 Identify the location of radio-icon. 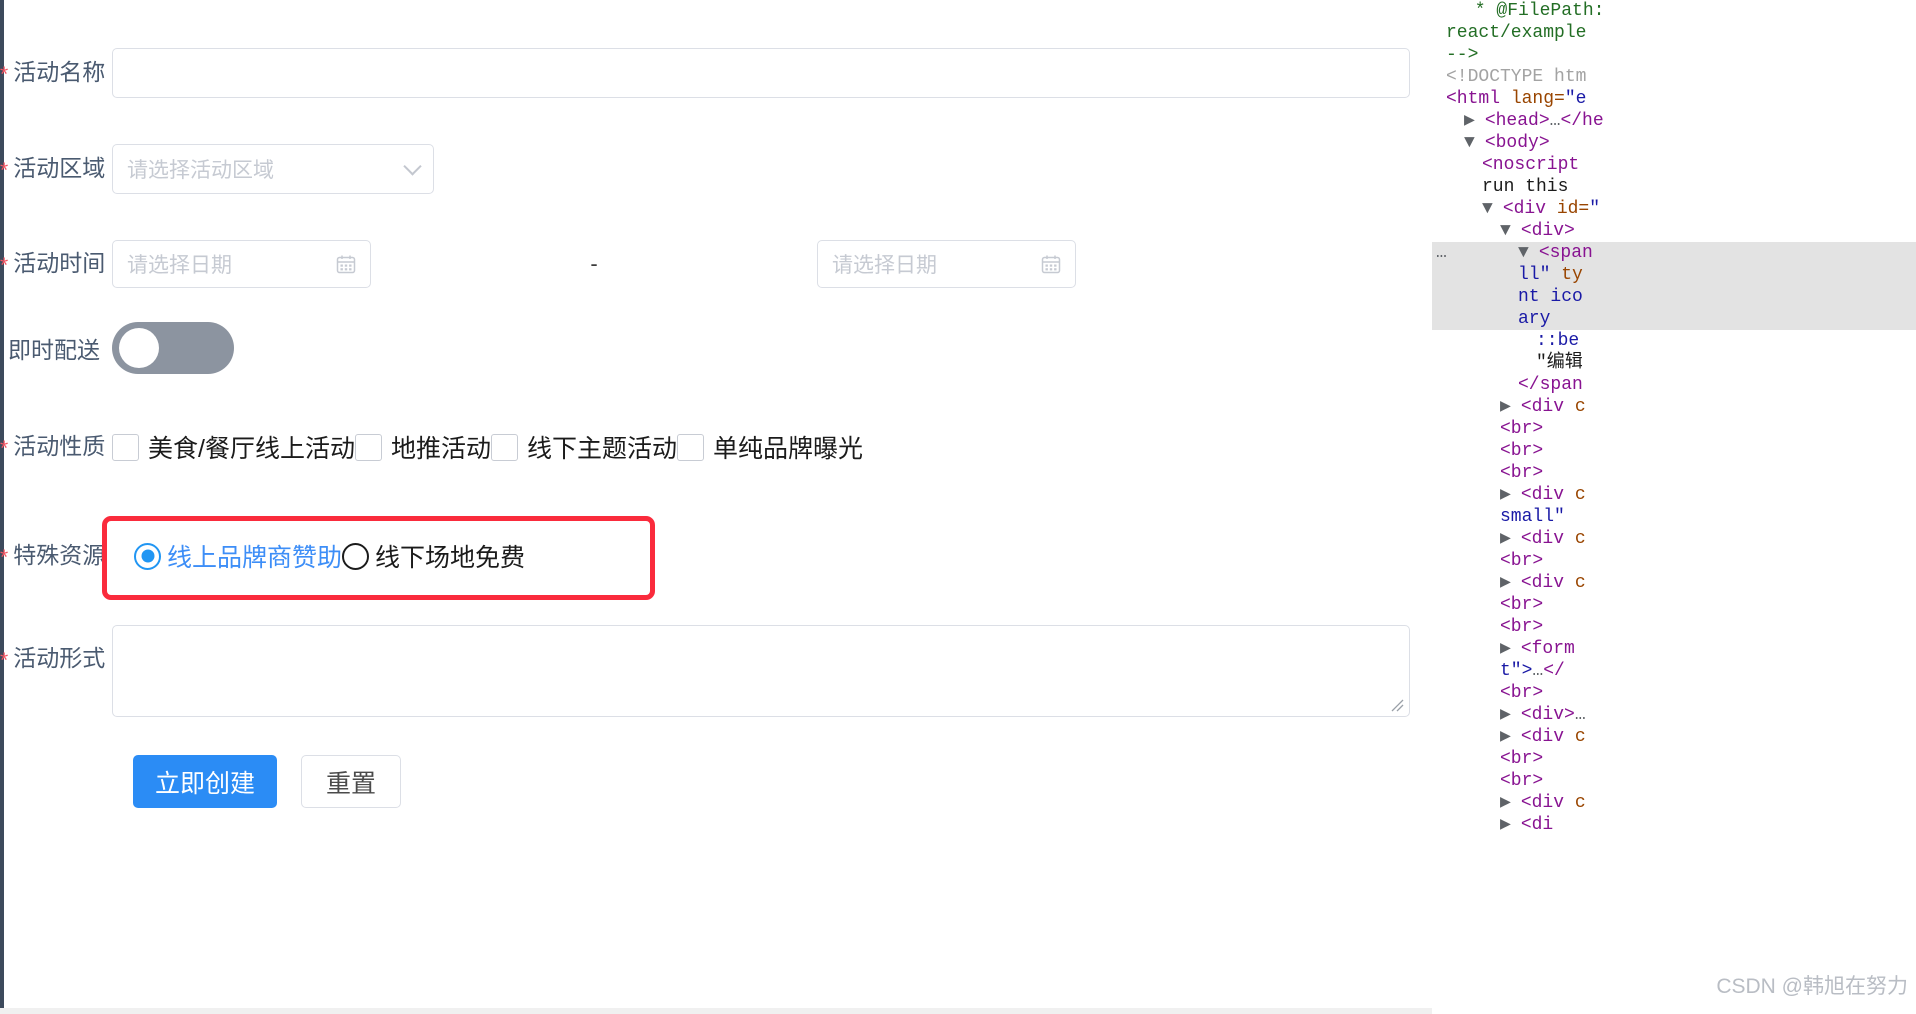
(356, 556).